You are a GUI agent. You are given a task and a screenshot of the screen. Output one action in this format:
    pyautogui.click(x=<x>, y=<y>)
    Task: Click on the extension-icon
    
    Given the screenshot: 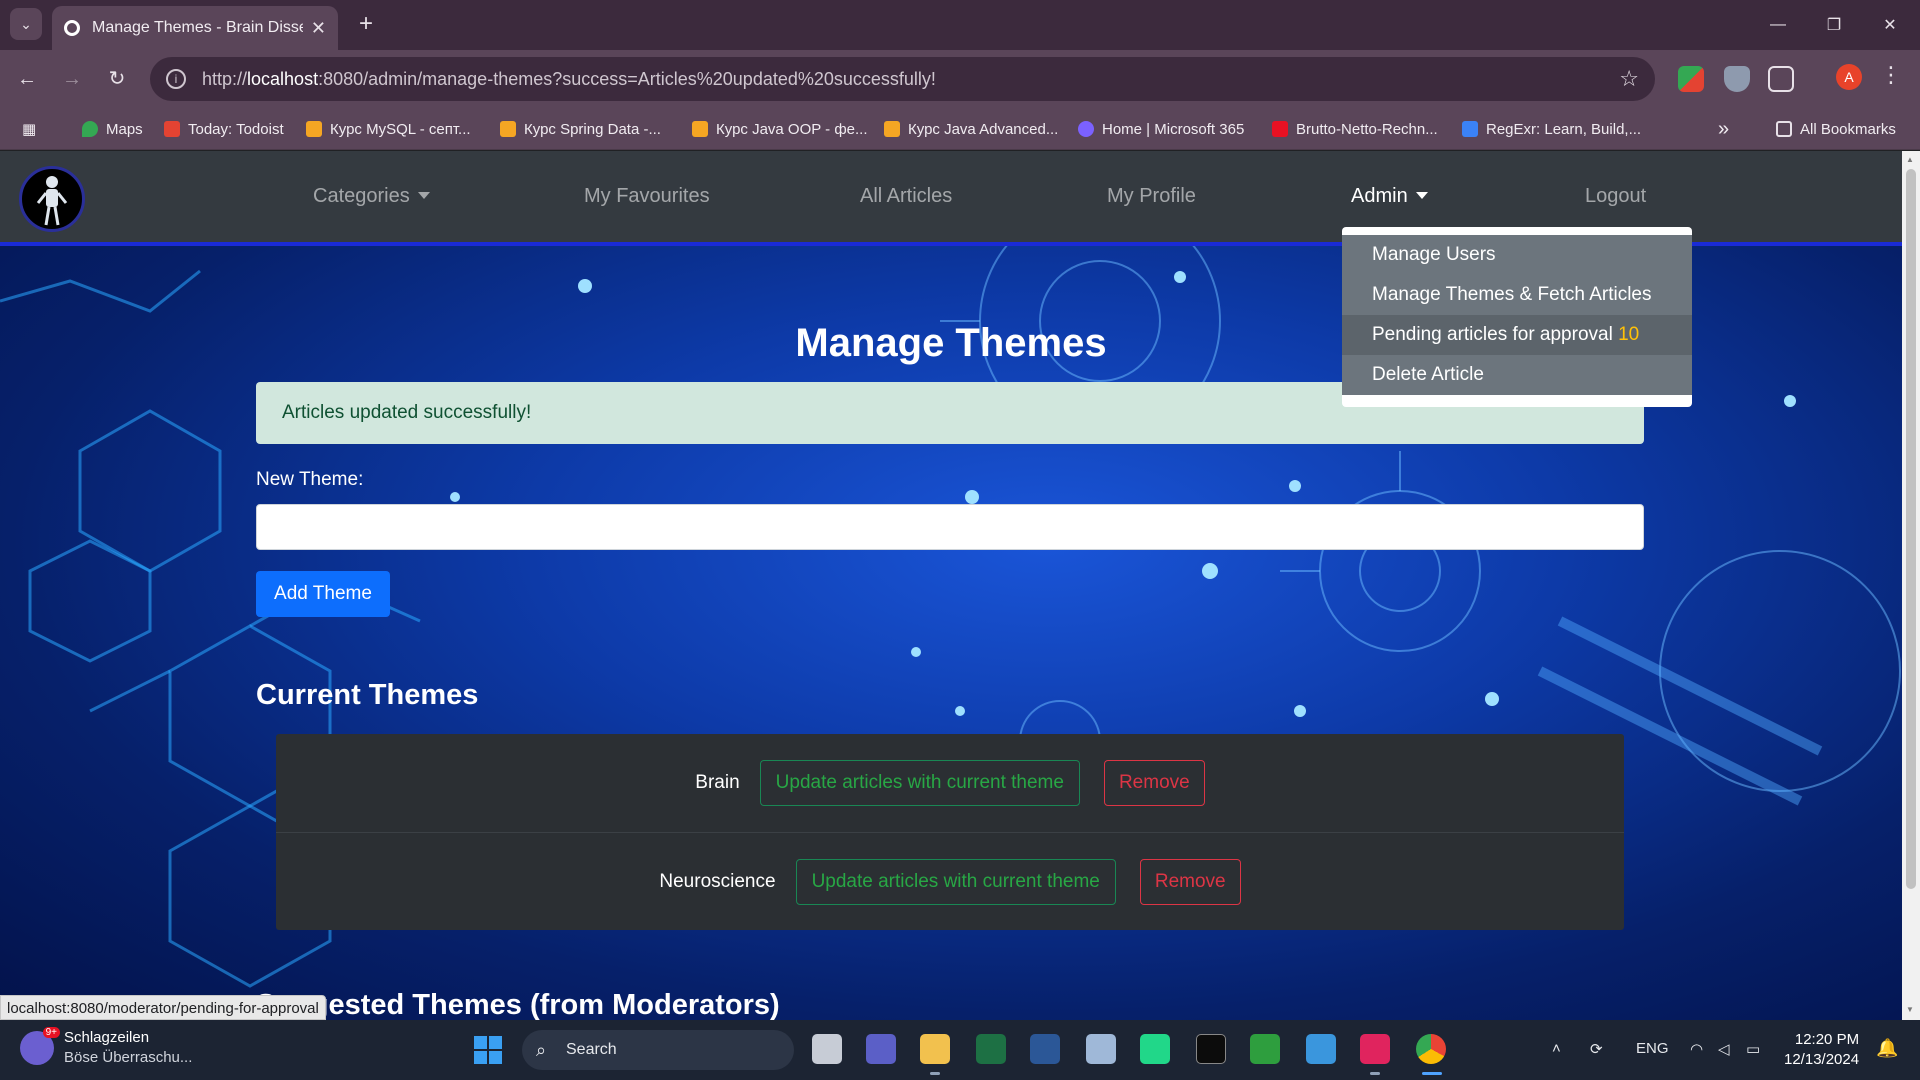 What is the action you would take?
    pyautogui.click(x=1691, y=79)
    